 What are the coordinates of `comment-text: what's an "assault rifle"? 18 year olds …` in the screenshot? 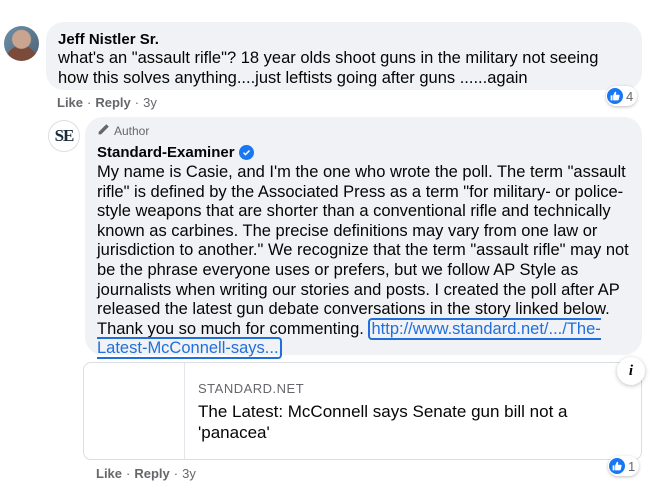 It's located at (328, 68).